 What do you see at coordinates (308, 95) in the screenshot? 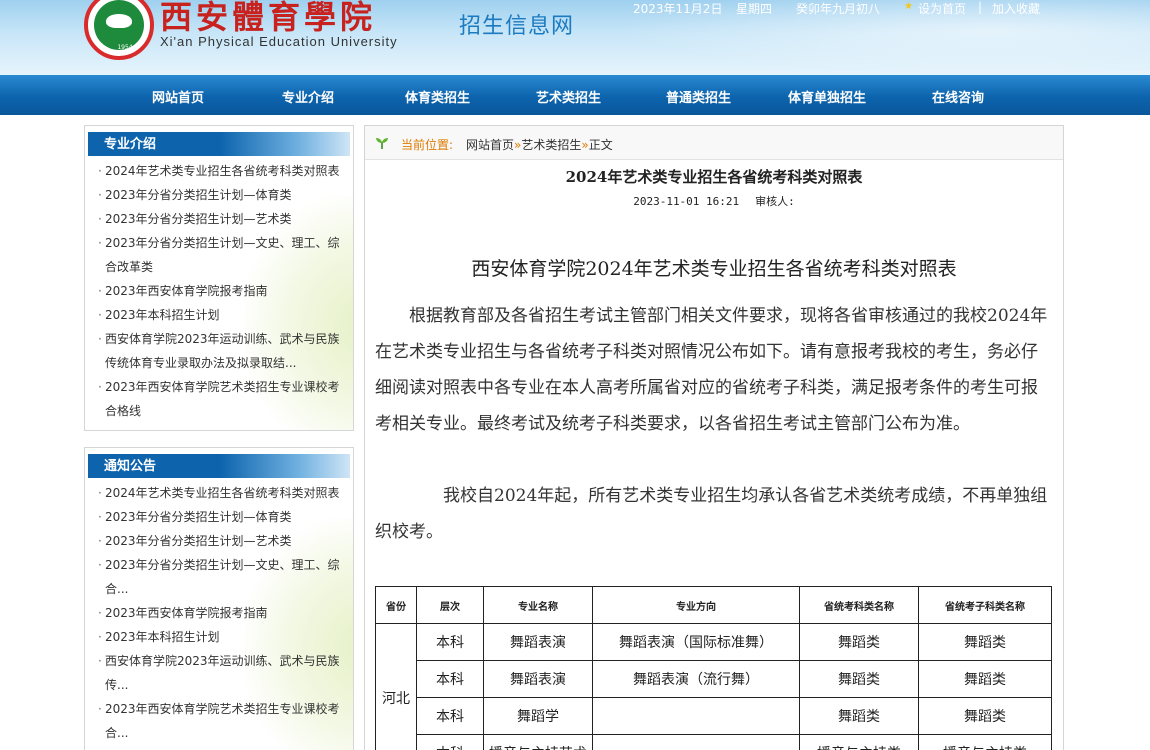
I see `nav-major-intro: 专业介绍` at bounding box center [308, 95].